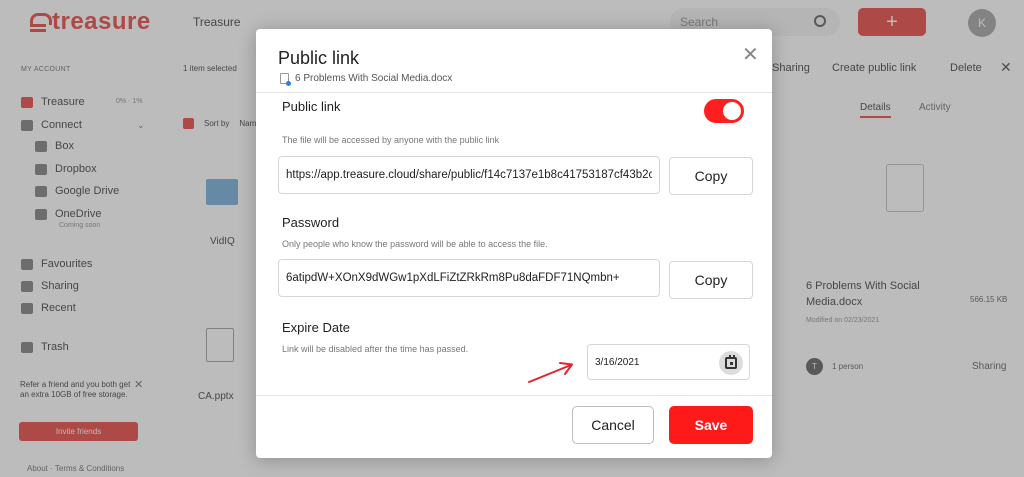  What do you see at coordinates (550, 372) in the screenshot?
I see `annotation-arrow-icon` at bounding box center [550, 372].